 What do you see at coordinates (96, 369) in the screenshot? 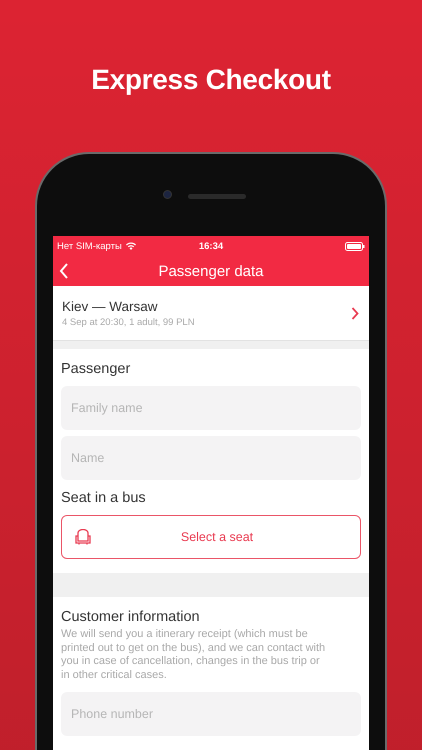
I see `section-title: Passenger` at bounding box center [96, 369].